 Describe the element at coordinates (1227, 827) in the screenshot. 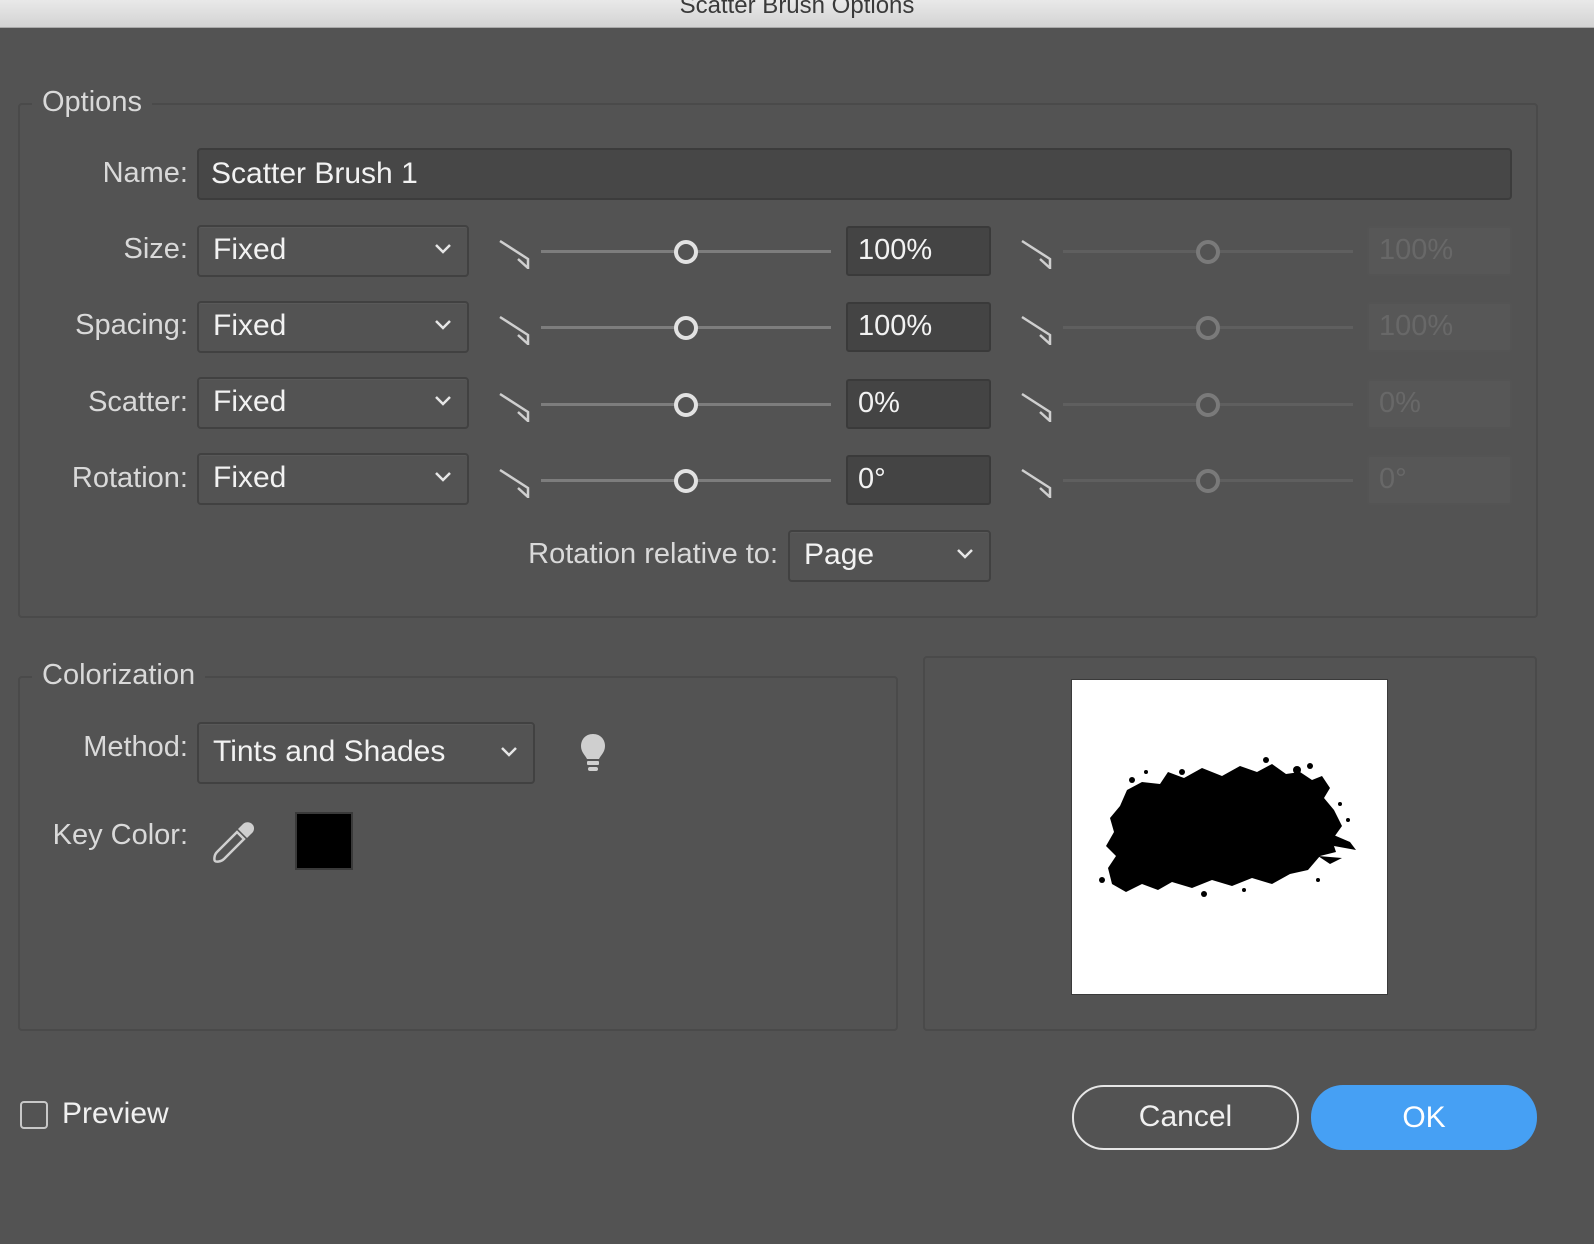

I see `scatter-brush-shape` at that location.